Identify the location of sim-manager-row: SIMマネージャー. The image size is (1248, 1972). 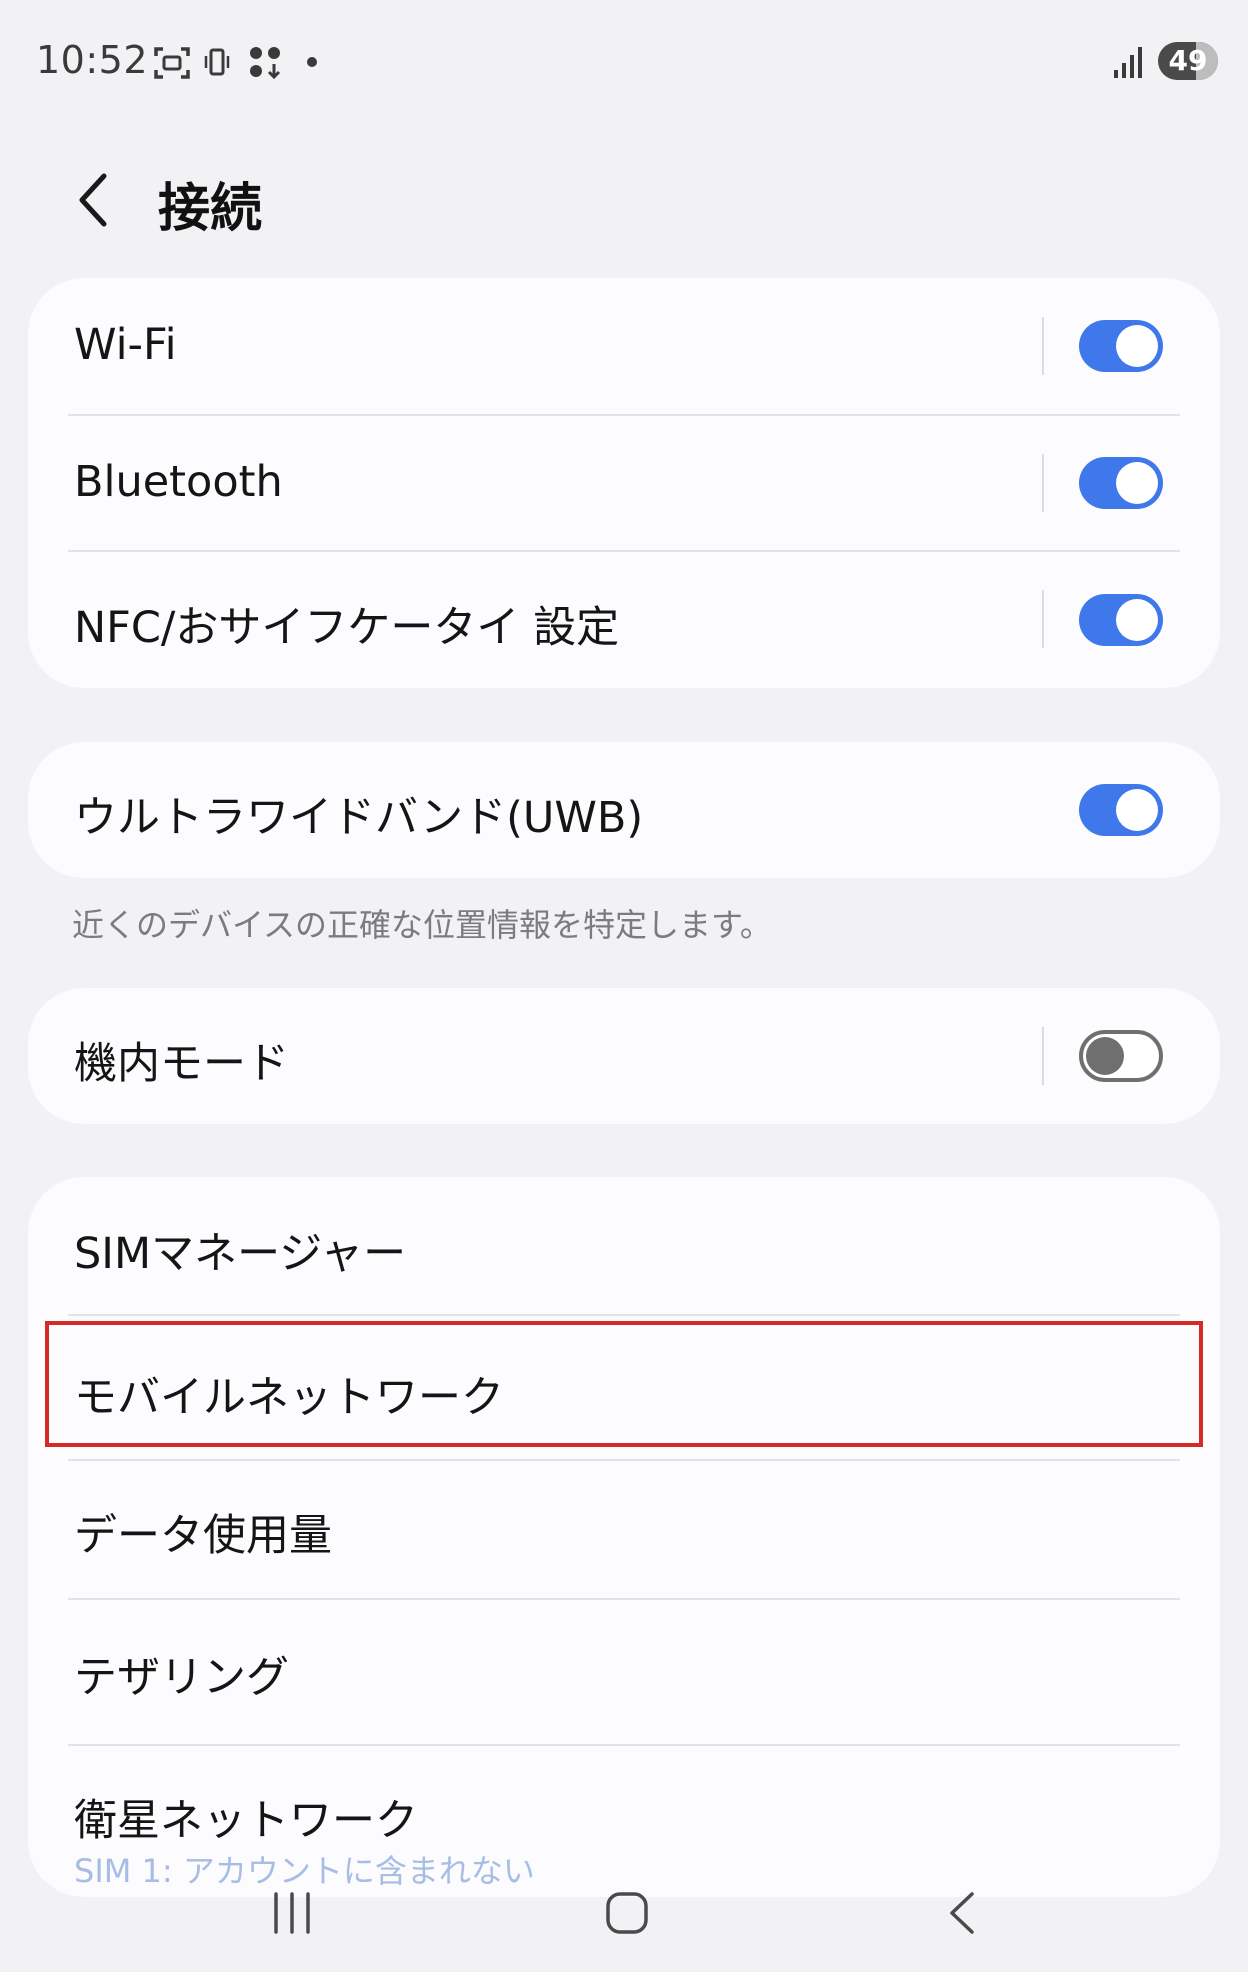
(624, 1245).